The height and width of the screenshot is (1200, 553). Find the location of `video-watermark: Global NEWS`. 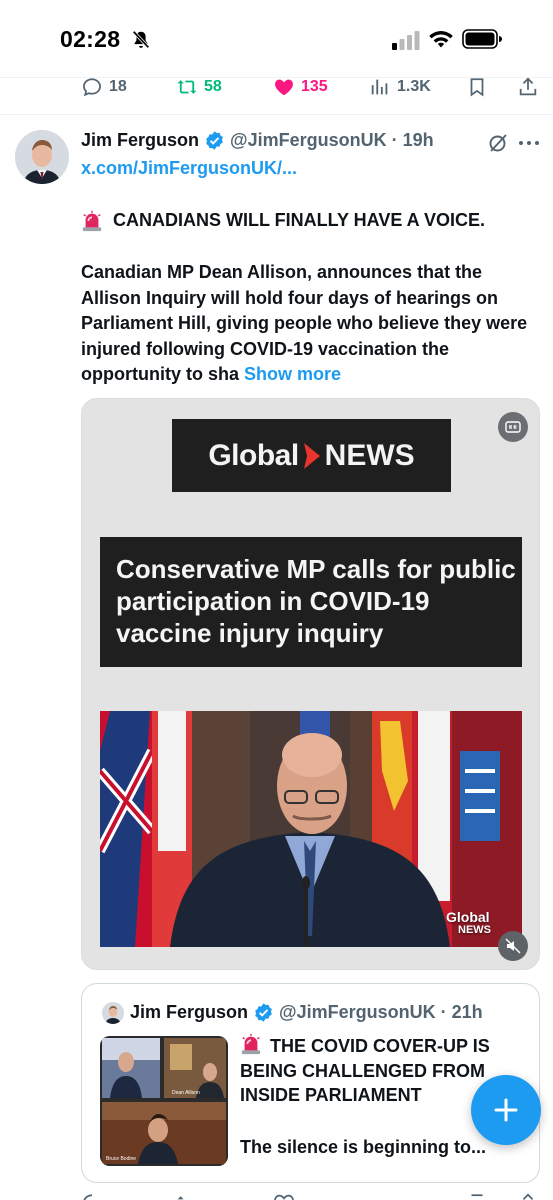

video-watermark: Global NEWS is located at coordinates (468, 923).